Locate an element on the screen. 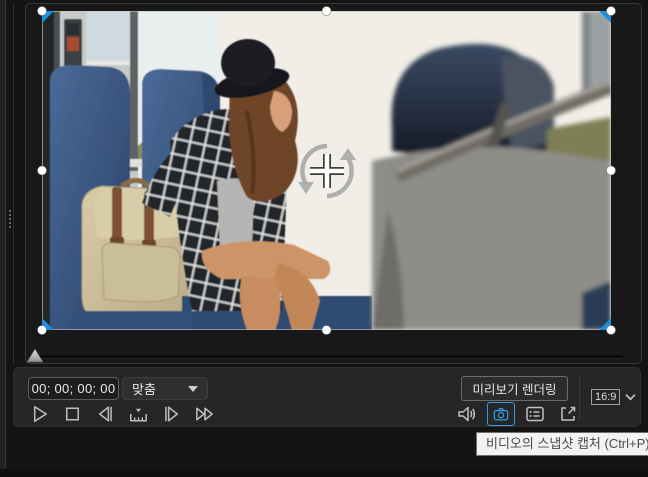 The width and height of the screenshot is (648, 477). snapshot-tooltip: 비디오의 스냅샷 캡처 (Ctrl+P) is located at coordinates (562, 444).